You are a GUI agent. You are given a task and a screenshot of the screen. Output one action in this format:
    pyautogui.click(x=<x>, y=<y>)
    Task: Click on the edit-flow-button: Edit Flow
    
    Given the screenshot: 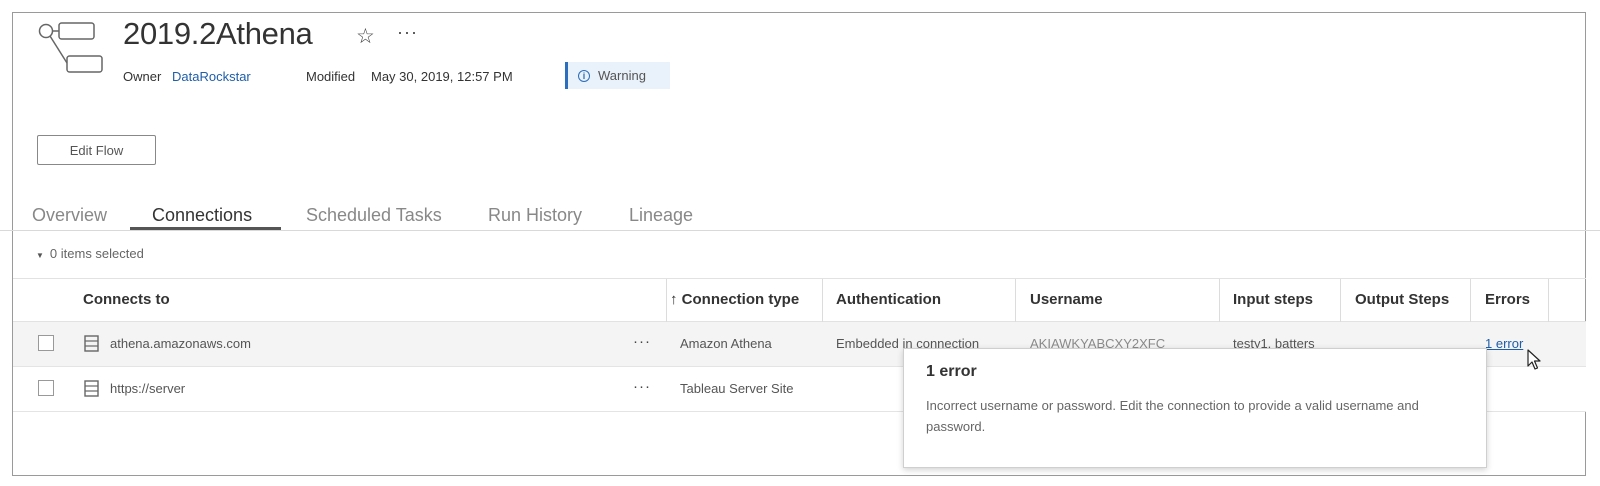 What is the action you would take?
    pyautogui.click(x=96, y=150)
    